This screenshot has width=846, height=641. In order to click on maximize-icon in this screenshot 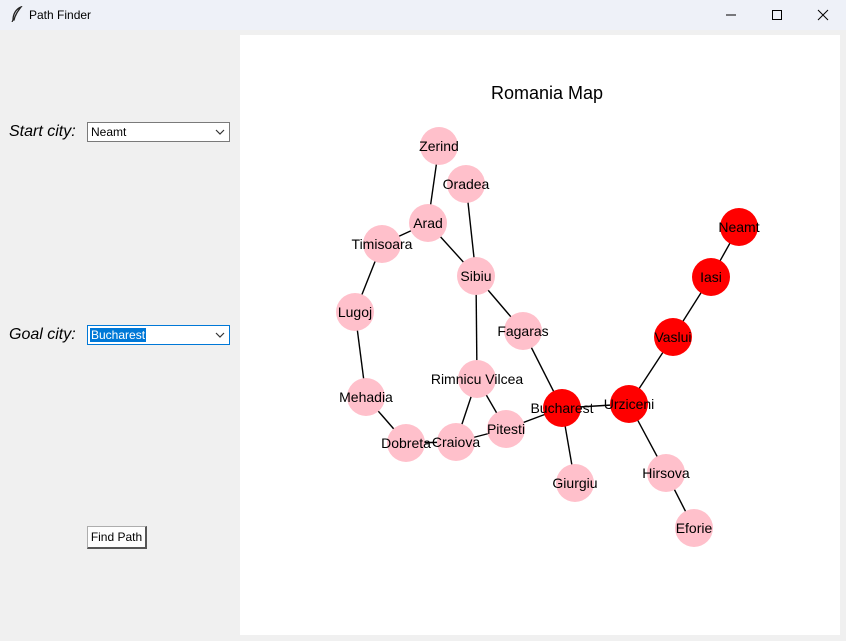, I will do `click(777, 15)`.